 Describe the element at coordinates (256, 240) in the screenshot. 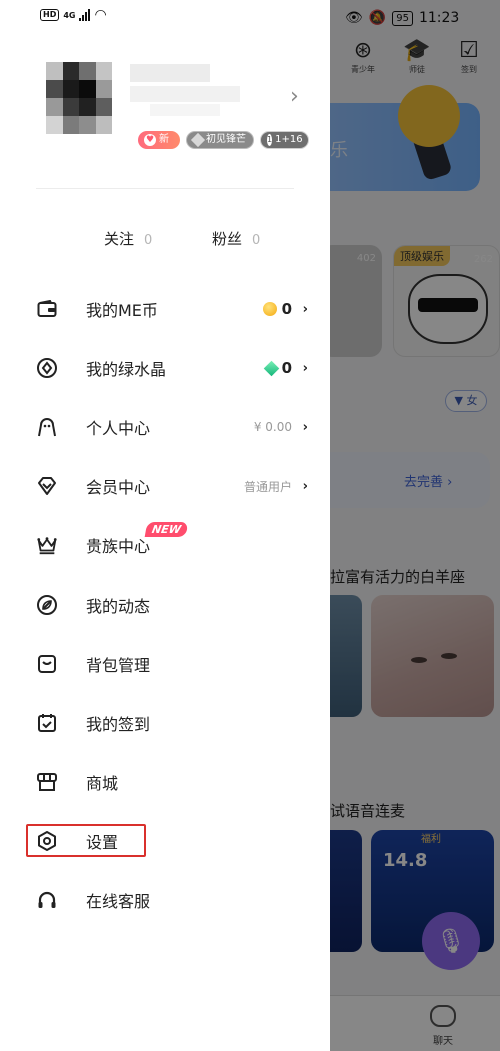

I see `fans-count: 0` at that location.